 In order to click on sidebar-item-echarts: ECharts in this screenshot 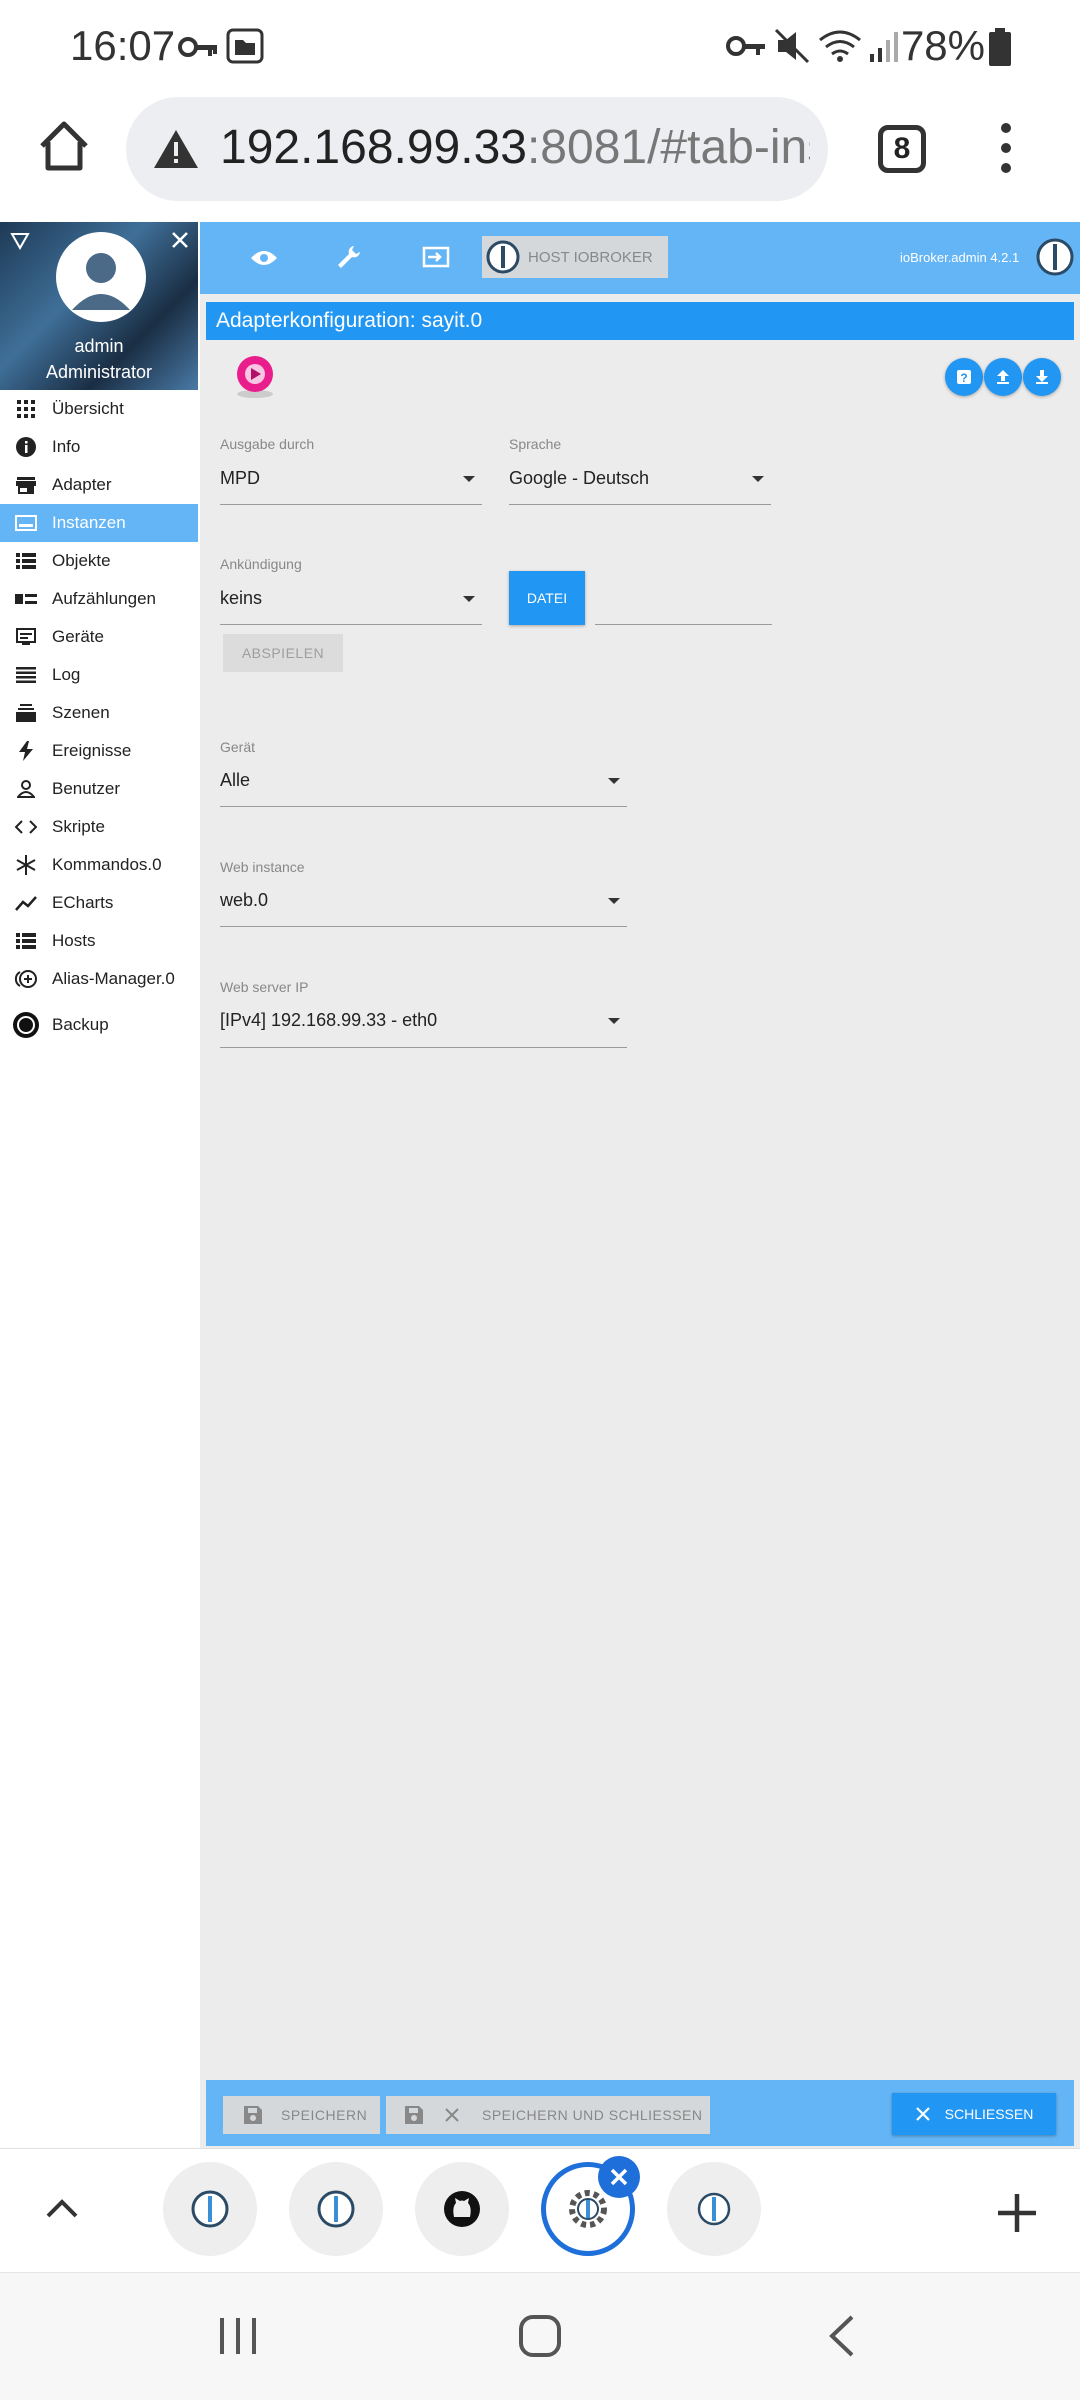, I will do `click(99, 903)`.